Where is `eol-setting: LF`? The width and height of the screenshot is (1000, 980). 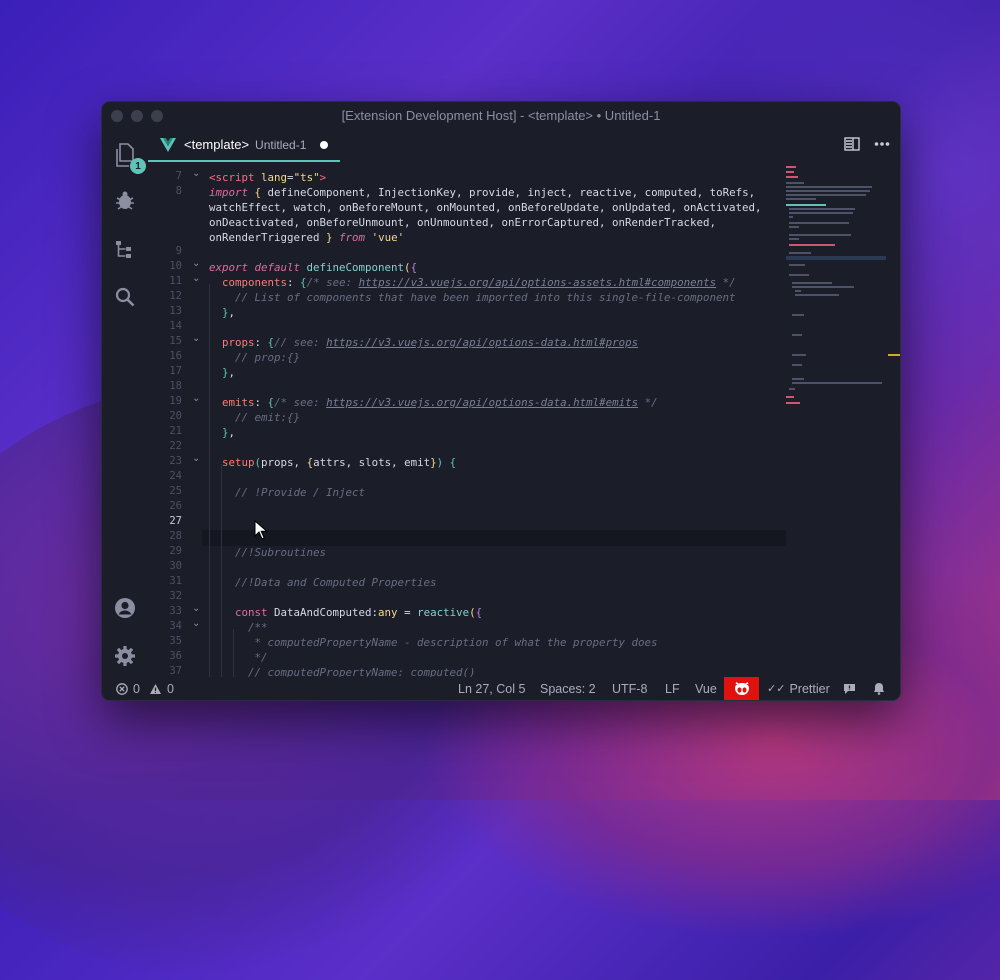
eol-setting: LF is located at coordinates (672, 688).